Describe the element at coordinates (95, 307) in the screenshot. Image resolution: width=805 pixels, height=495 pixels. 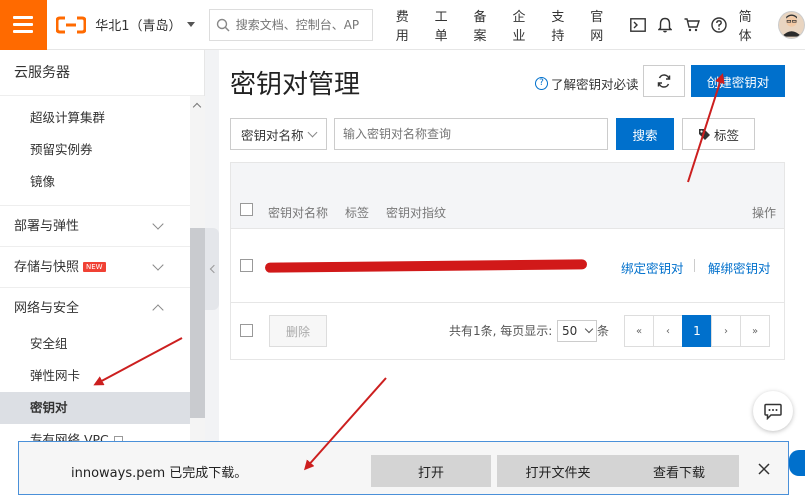
I see `sidebar-group-network: 网络与安全` at that location.